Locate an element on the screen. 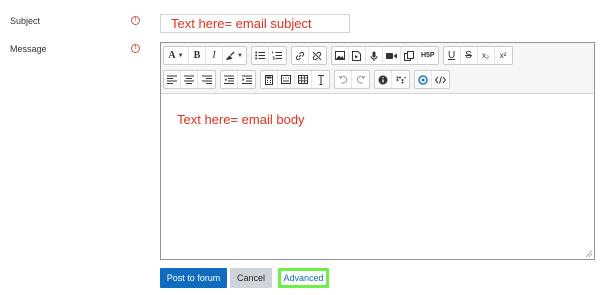  bold-button: B is located at coordinates (197, 55).